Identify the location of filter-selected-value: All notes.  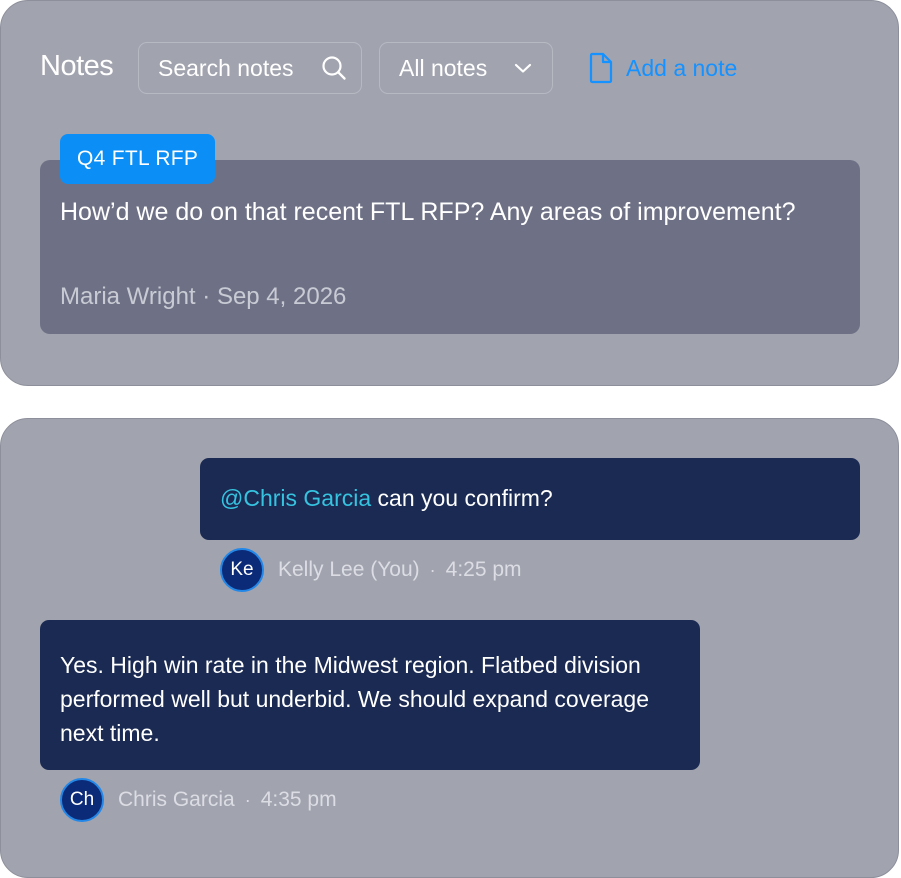
(443, 67).